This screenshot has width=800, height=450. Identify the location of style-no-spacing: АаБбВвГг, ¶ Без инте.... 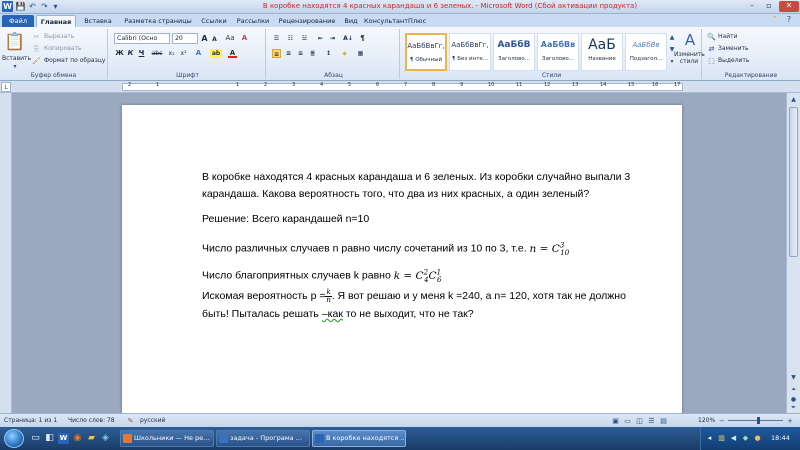
(470, 52).